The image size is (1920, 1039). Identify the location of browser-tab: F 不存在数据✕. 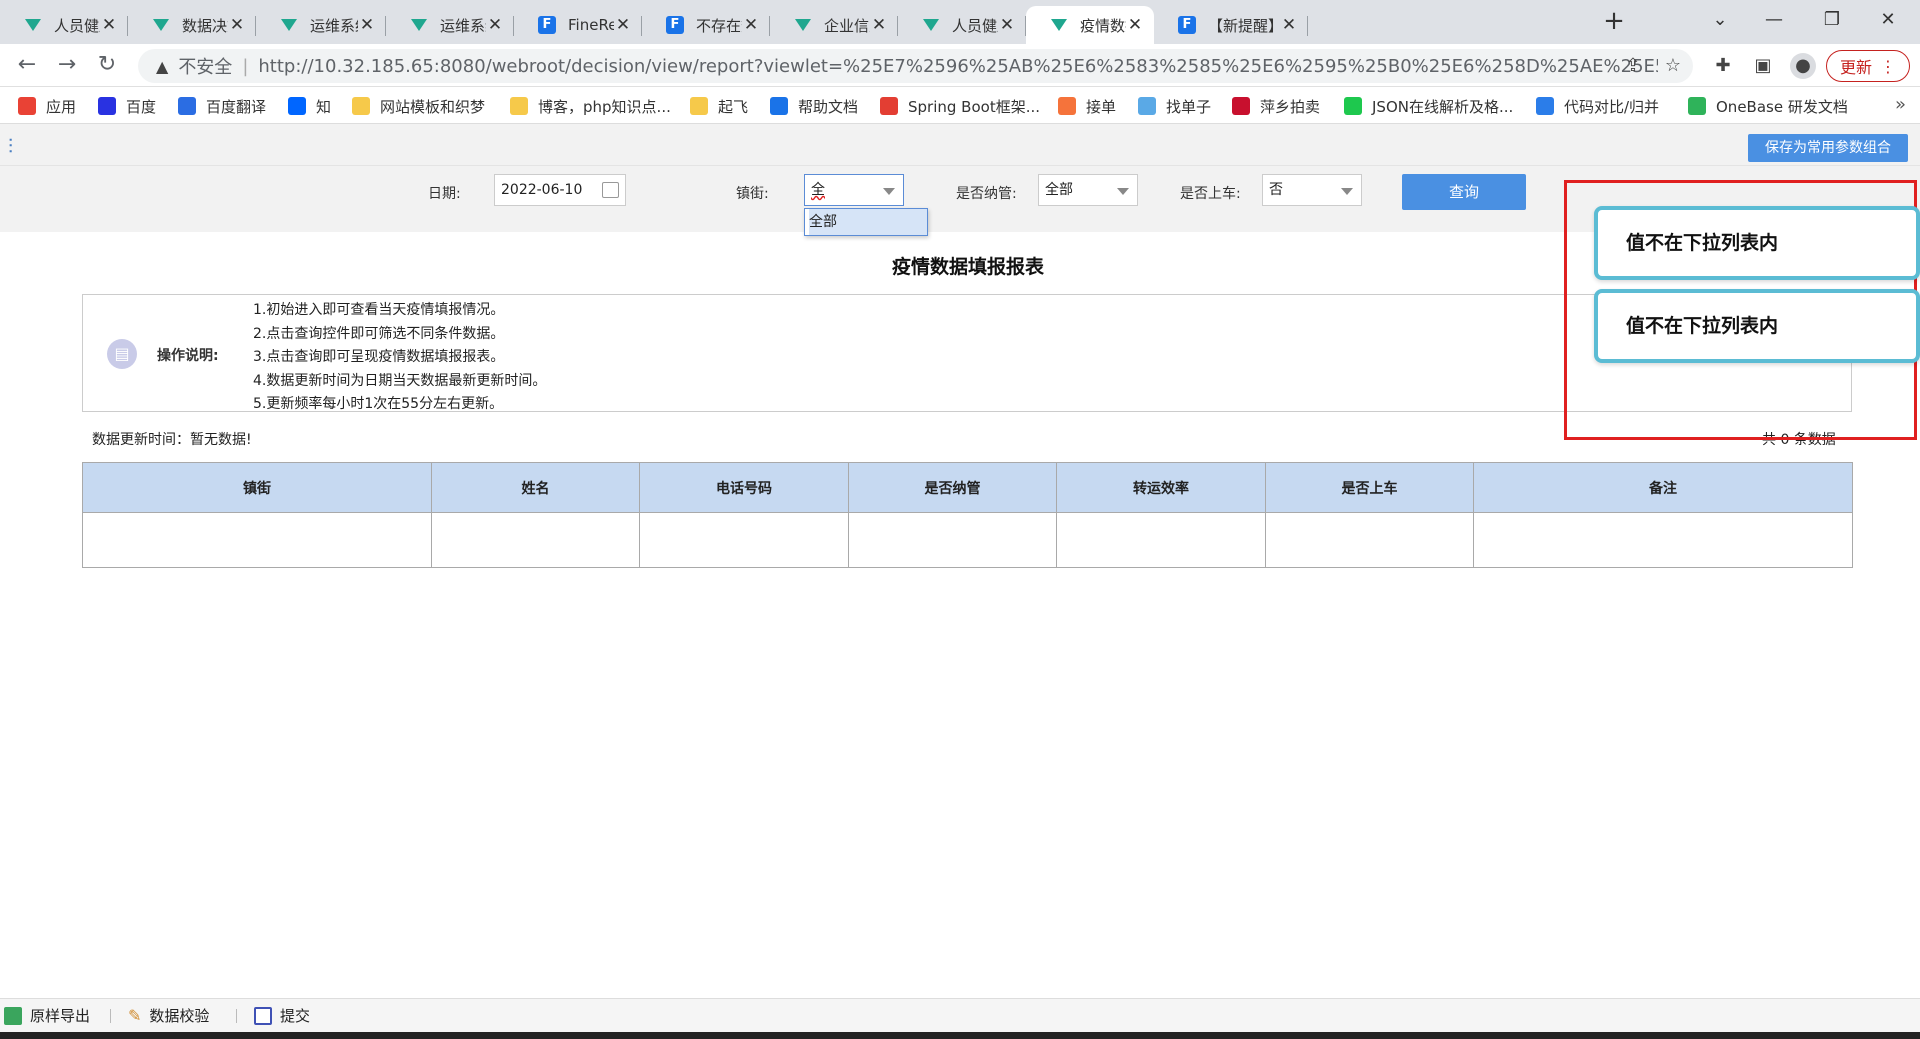
(706, 25).